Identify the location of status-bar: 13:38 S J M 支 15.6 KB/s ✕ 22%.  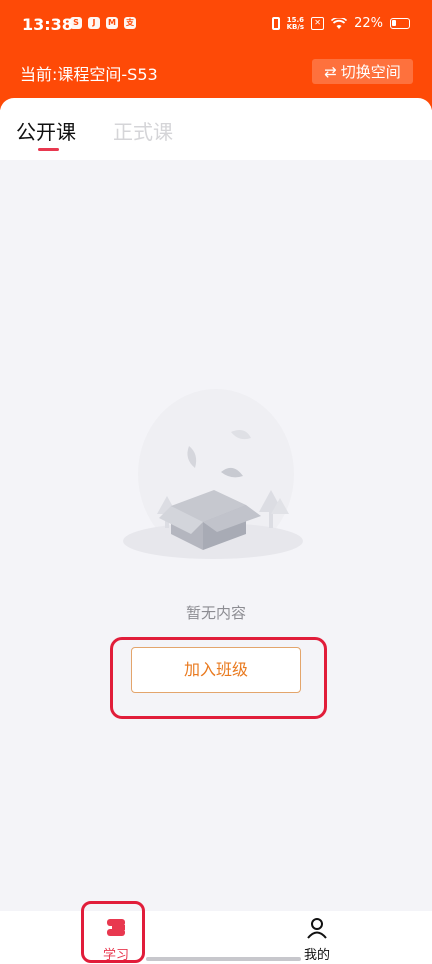
(216, 26).